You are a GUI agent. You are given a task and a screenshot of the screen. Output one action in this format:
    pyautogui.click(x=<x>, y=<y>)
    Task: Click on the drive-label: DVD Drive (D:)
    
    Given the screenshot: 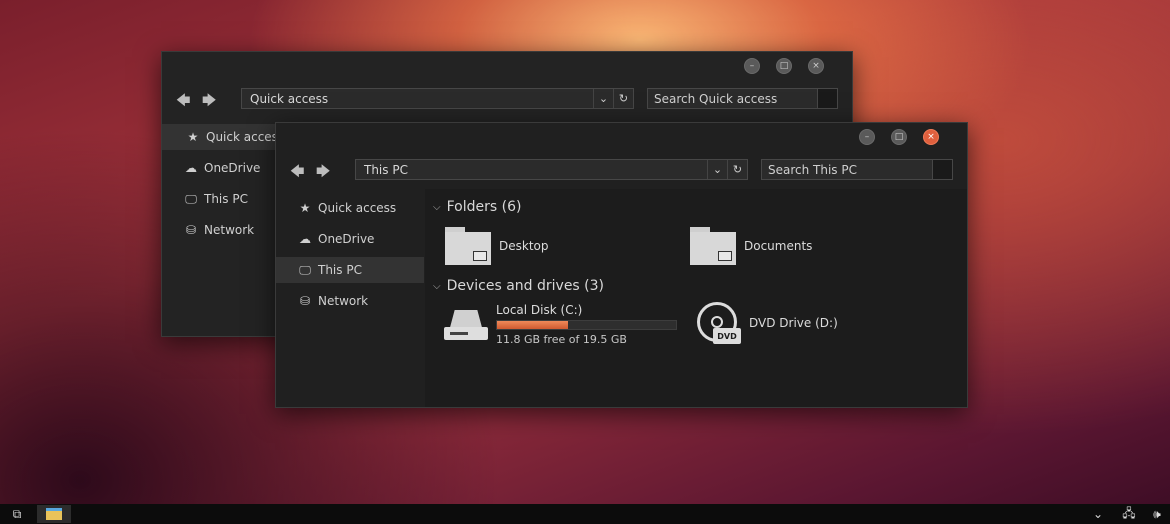 What is the action you would take?
    pyautogui.click(x=793, y=323)
    